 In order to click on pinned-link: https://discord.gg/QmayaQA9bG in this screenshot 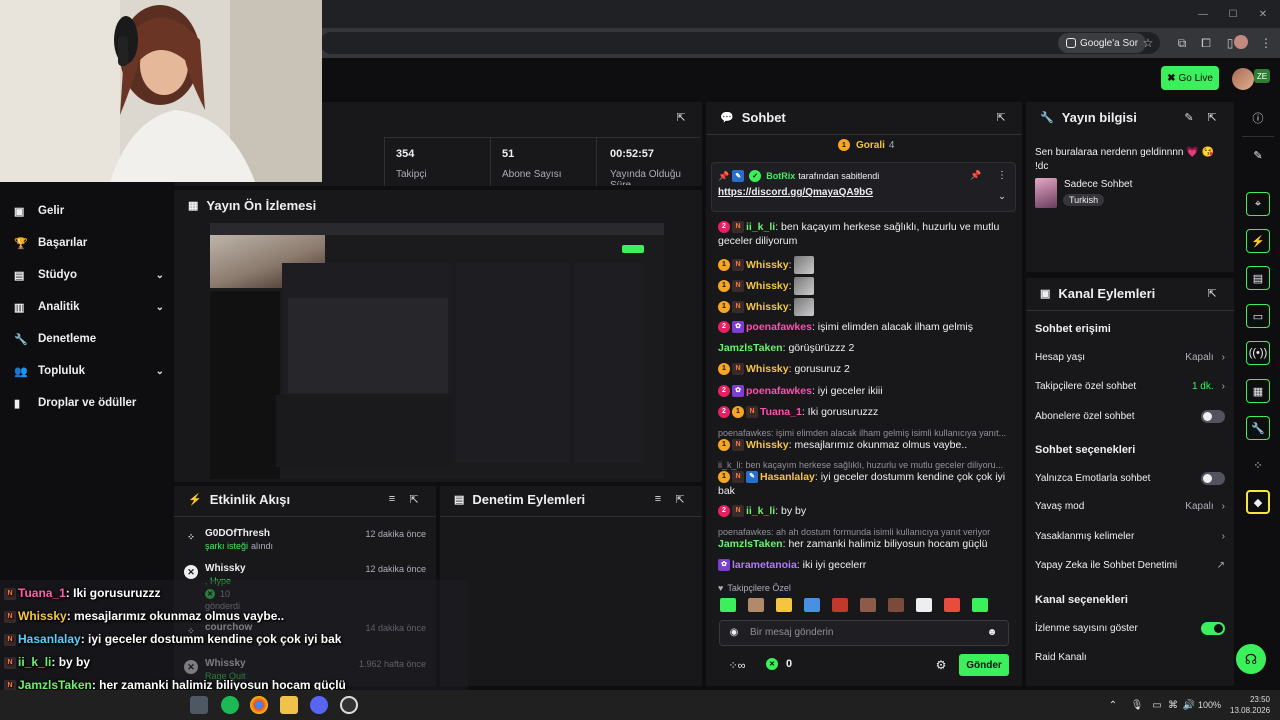, I will do `click(795, 192)`.